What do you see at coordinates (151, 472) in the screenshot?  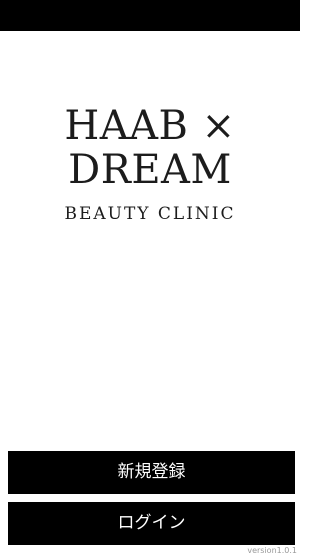 I see `register-button: 新規登録` at bounding box center [151, 472].